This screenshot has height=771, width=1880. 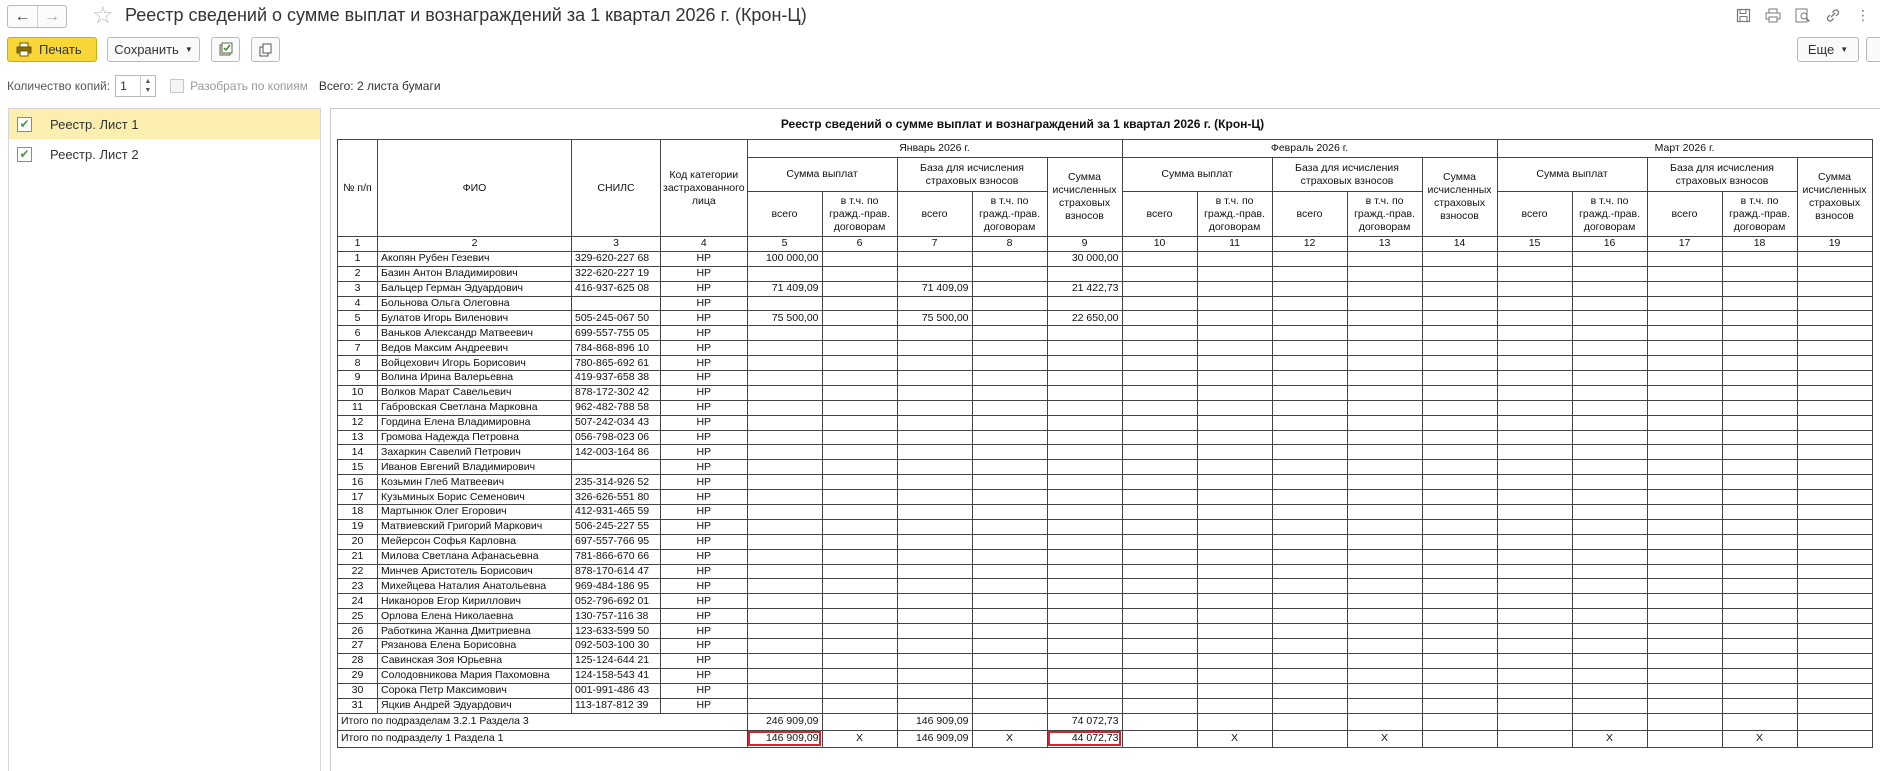 What do you see at coordinates (1743, 15) in the screenshot?
I see `save-icon` at bounding box center [1743, 15].